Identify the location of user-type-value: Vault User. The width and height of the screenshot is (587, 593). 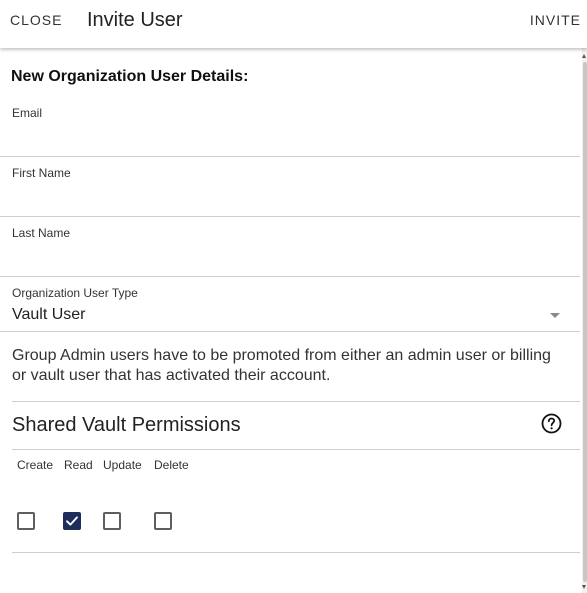
(49, 314).